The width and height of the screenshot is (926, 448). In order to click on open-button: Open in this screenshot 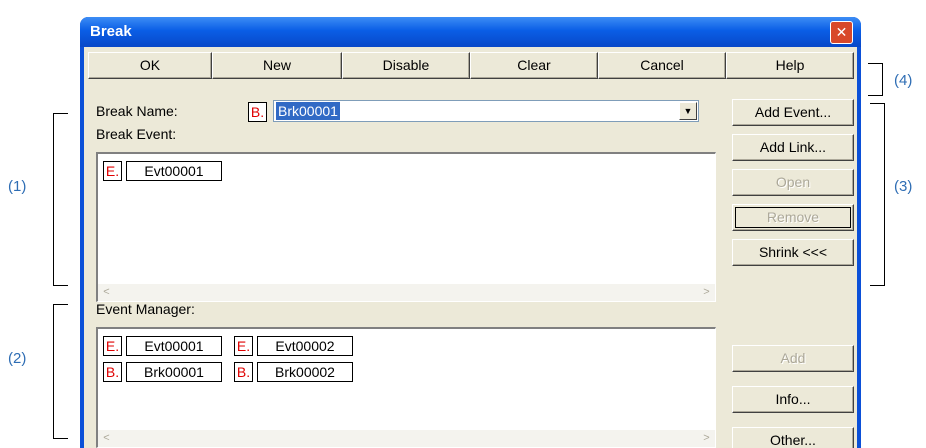, I will do `click(793, 182)`.